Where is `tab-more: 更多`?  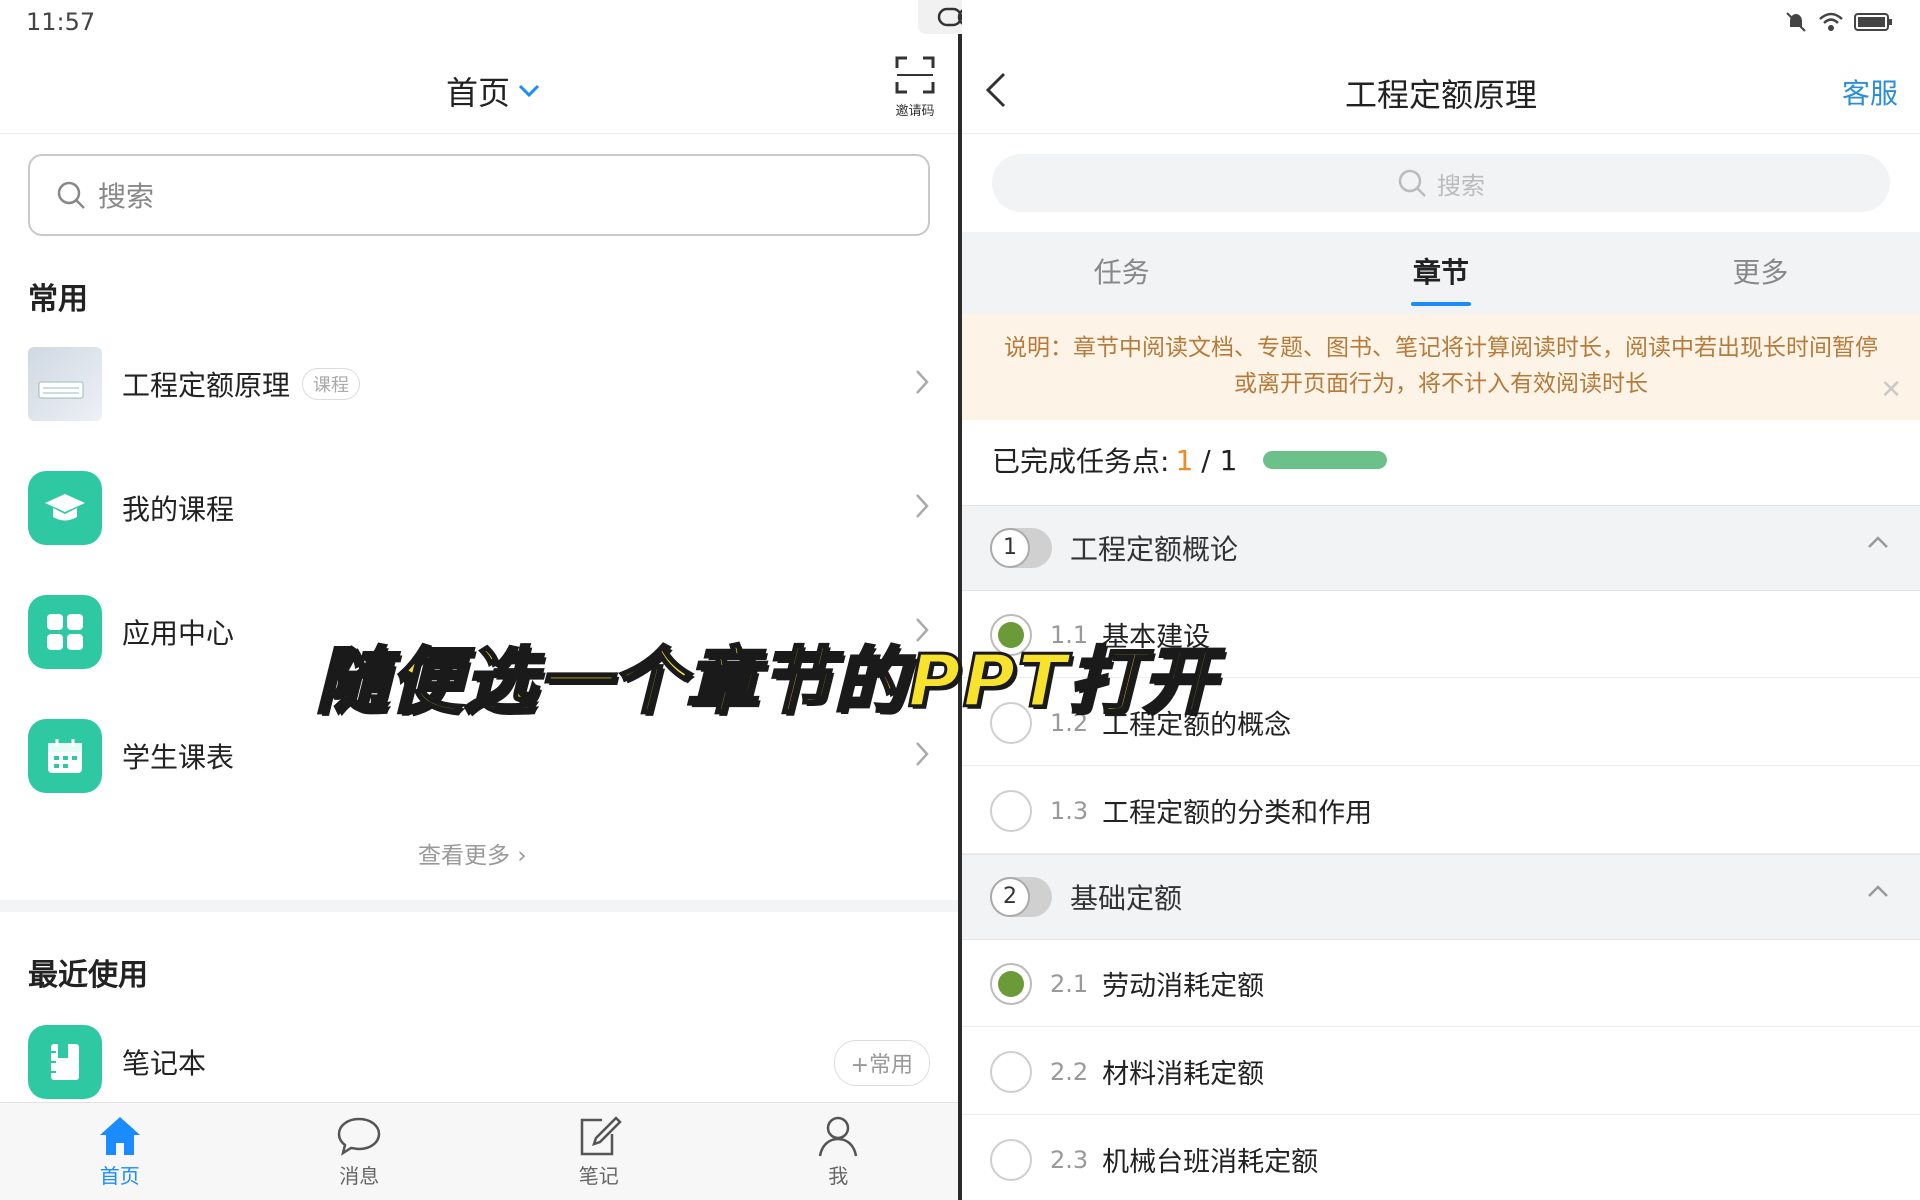
tab-more: 更多 is located at coordinates (1760, 273).